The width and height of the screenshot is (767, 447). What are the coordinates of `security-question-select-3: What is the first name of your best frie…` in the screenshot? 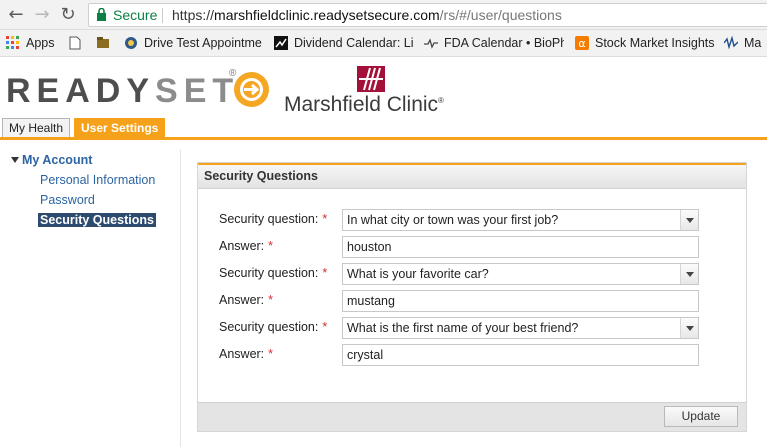 It's located at (520, 328).